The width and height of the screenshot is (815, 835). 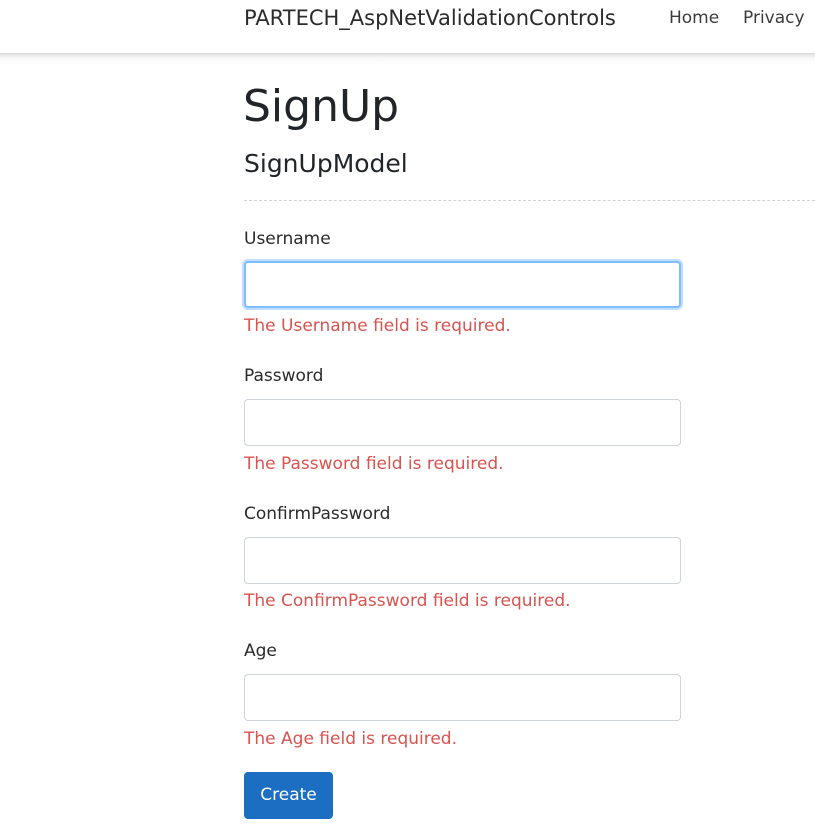 What do you see at coordinates (284, 376) in the screenshot?
I see `password-label: Password` at bounding box center [284, 376].